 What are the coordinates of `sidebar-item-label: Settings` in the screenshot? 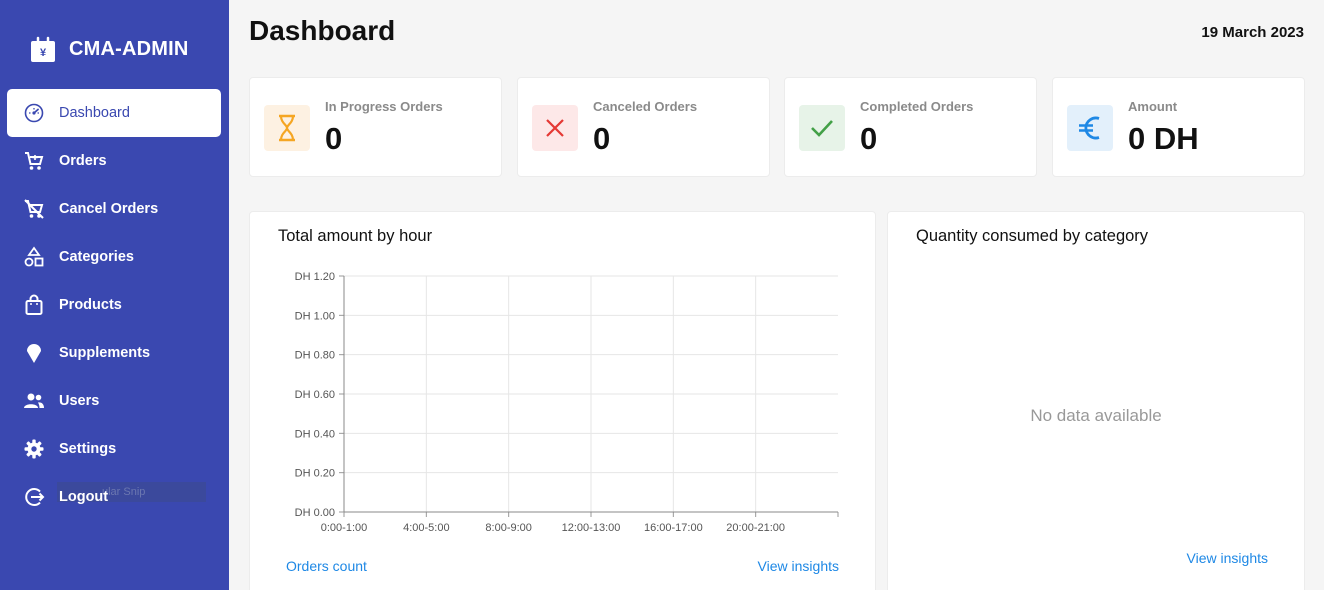 It's located at (88, 449).